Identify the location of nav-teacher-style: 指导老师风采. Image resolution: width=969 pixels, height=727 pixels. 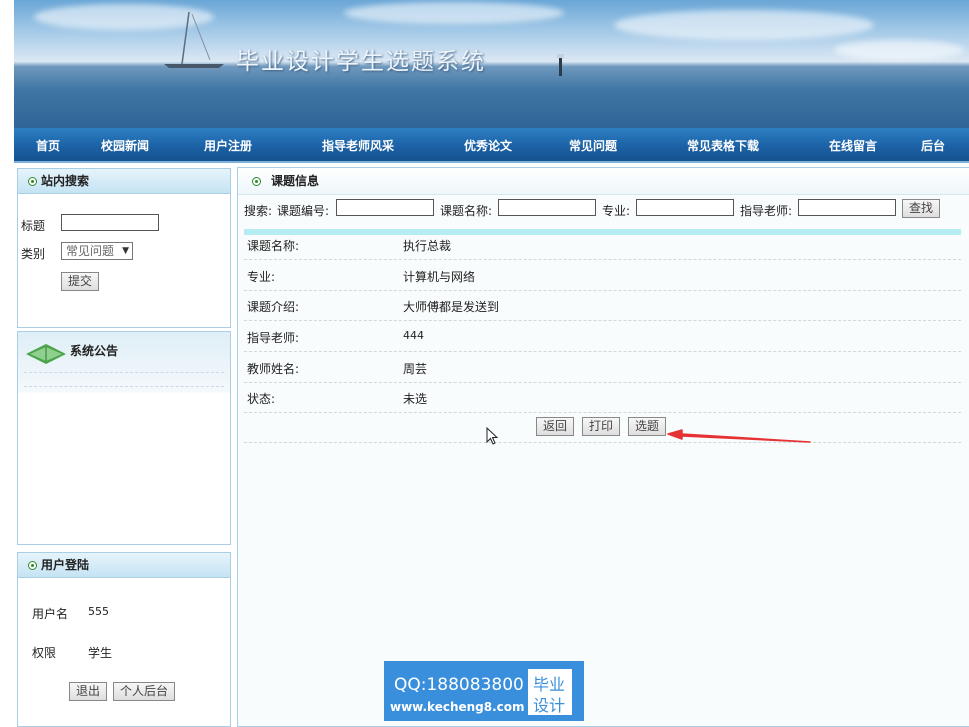
(358, 145).